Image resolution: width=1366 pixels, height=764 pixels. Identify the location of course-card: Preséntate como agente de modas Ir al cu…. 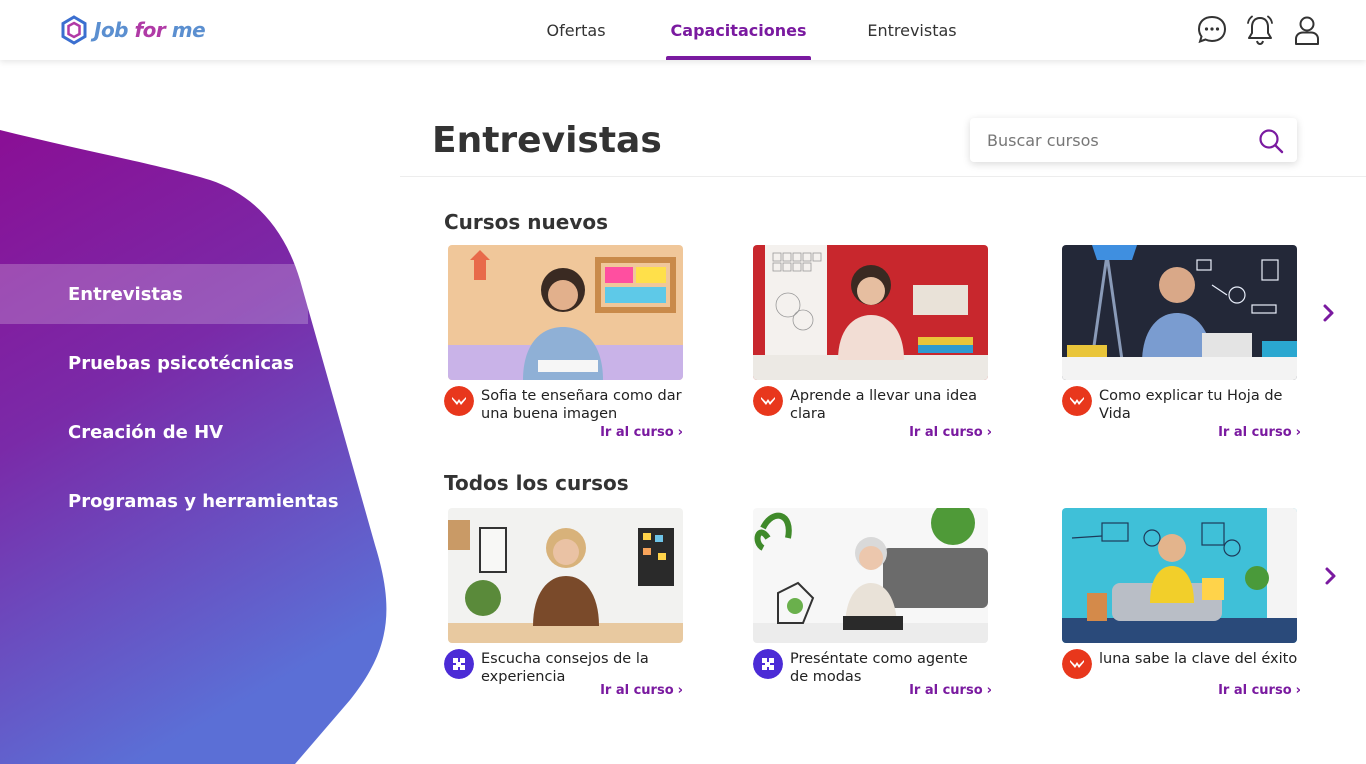
(875, 608).